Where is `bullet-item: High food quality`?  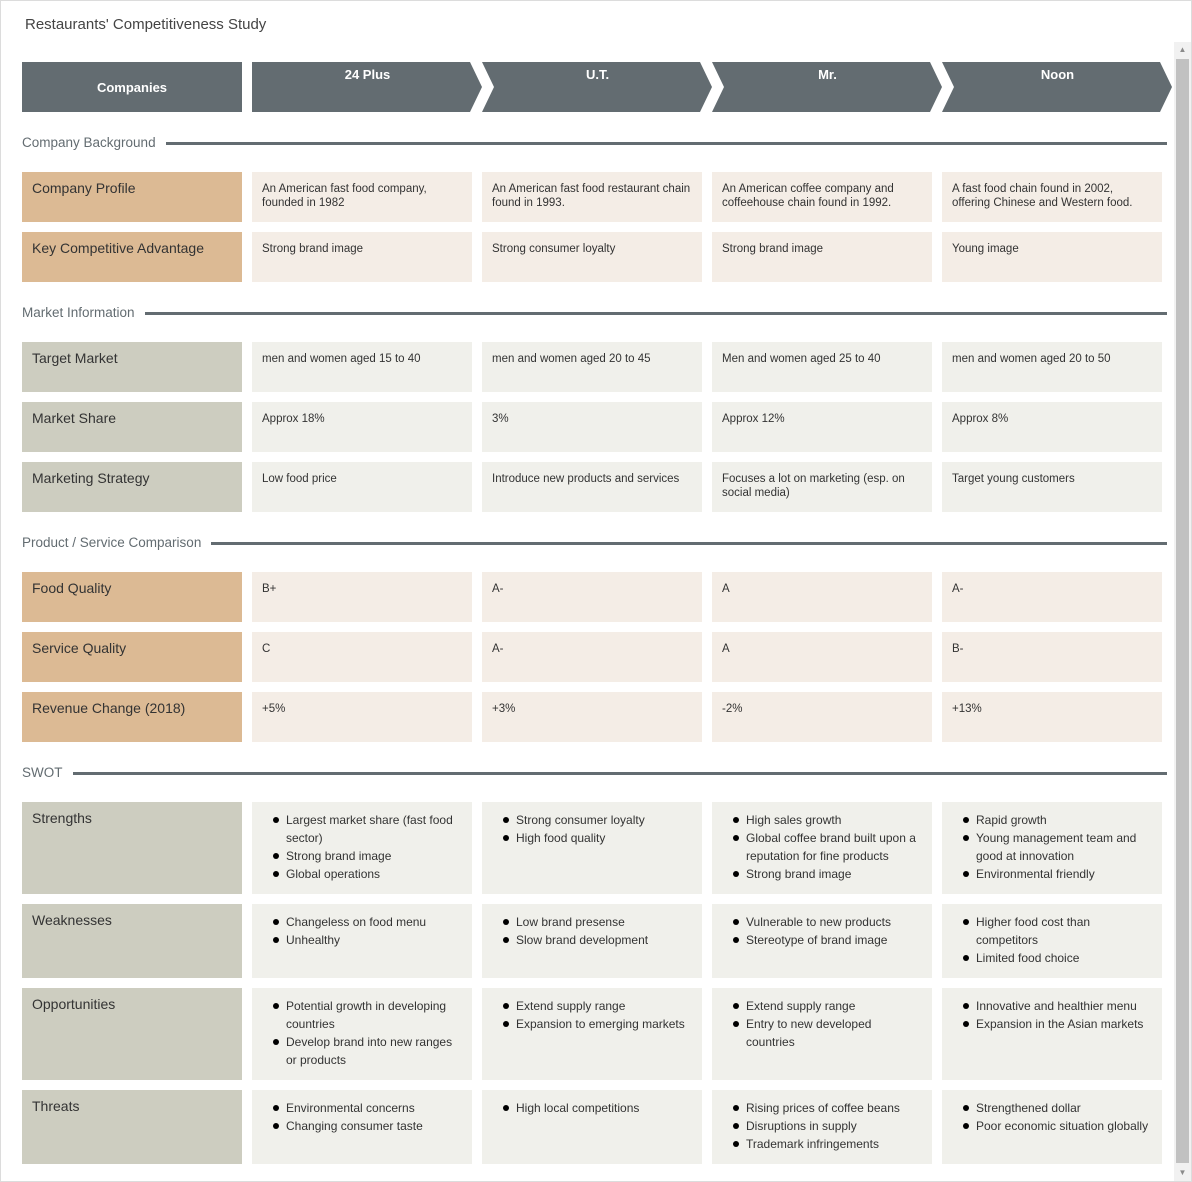 bullet-item: High food quality is located at coordinates (597, 838).